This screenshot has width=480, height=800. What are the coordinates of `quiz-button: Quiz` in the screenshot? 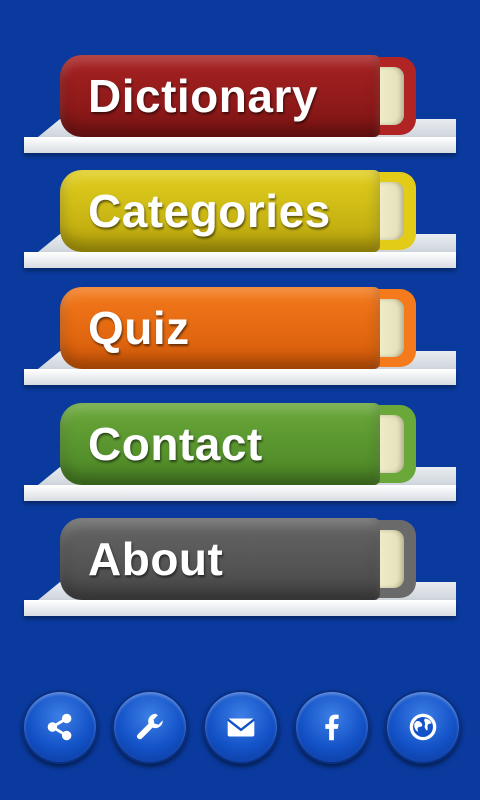 It's located at (238, 328).